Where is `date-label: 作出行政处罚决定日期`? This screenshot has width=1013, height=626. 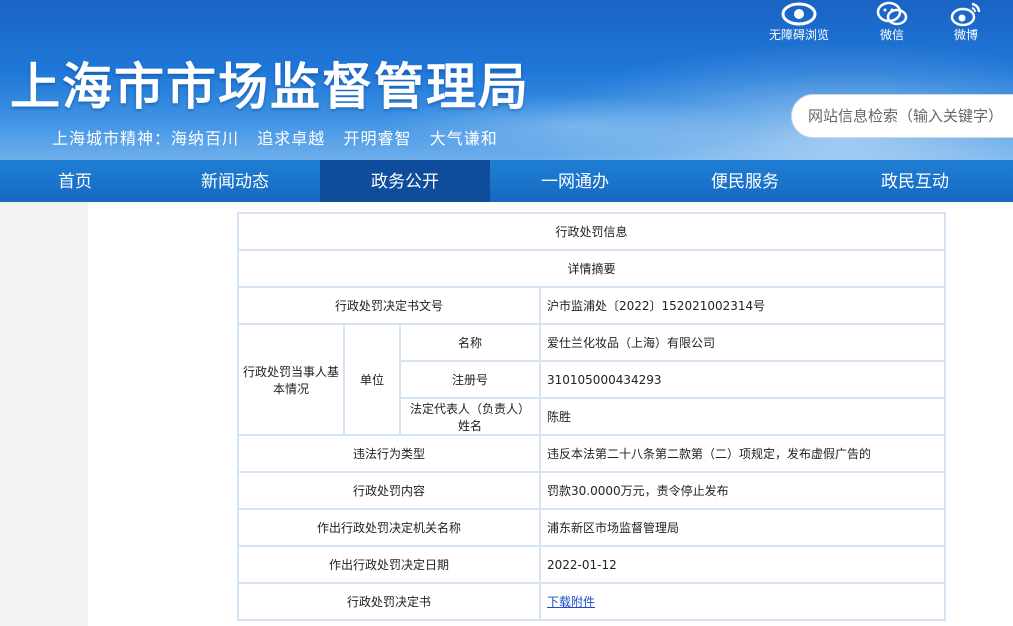 date-label: 作出行政处罚决定日期 is located at coordinates (389, 564).